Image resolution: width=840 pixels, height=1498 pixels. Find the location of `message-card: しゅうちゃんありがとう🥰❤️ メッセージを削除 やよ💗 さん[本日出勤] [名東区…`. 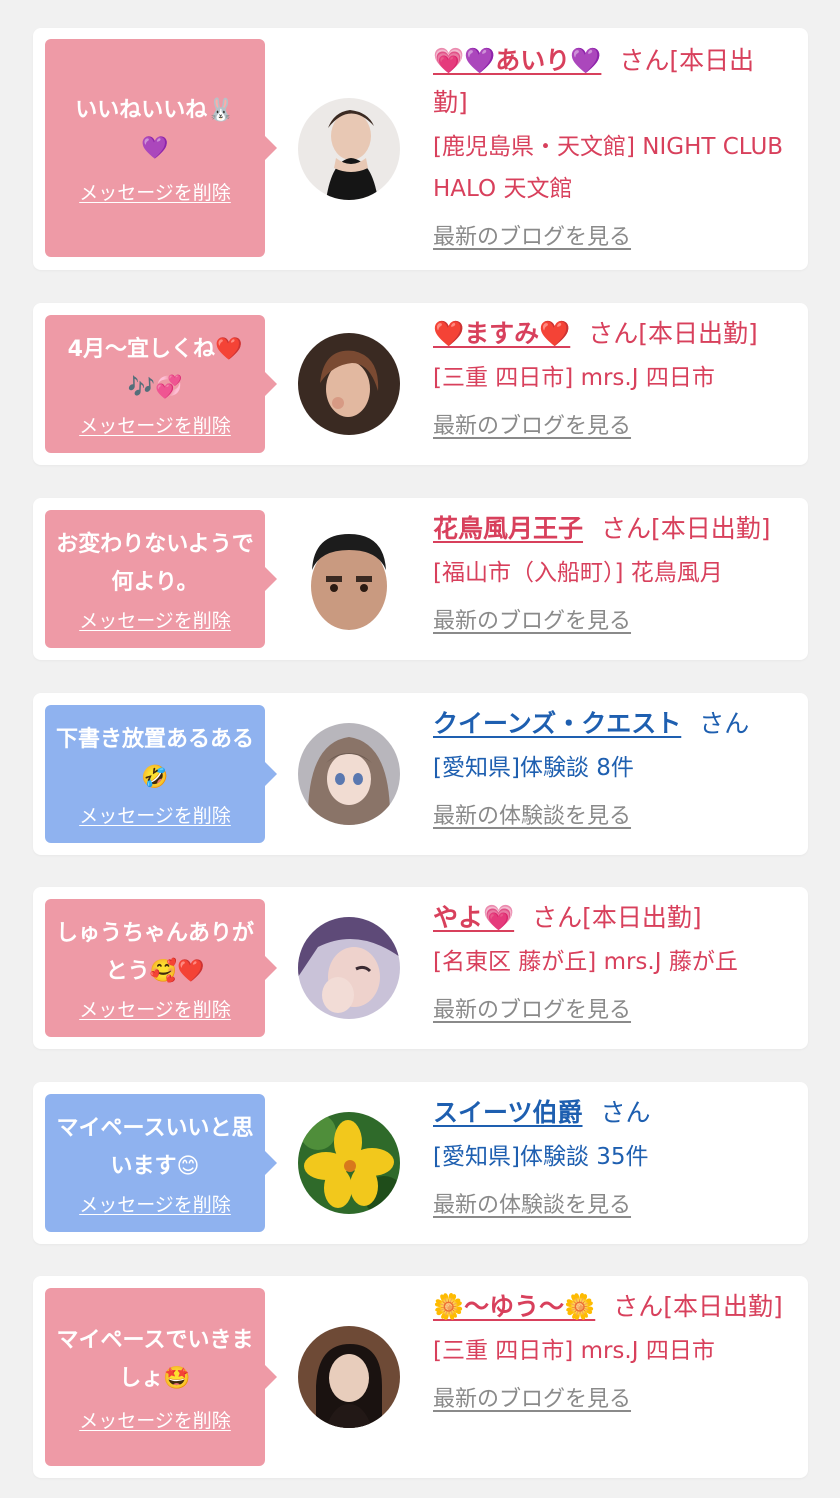

message-card: しゅうちゃんありがとう🥰❤️ メッセージを削除 やよ💗 さん[本日出勤] [名東区… is located at coordinates (420, 968).